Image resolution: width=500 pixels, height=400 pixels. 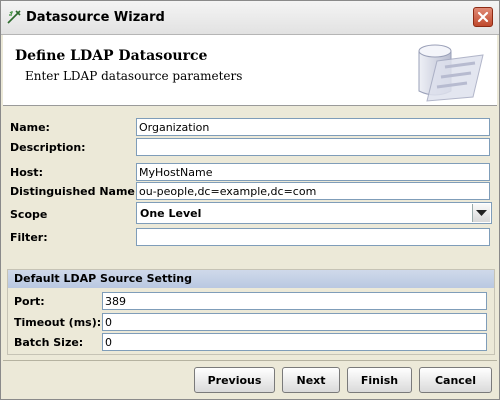 I want to click on scope-select: One Level, so click(x=314, y=213).